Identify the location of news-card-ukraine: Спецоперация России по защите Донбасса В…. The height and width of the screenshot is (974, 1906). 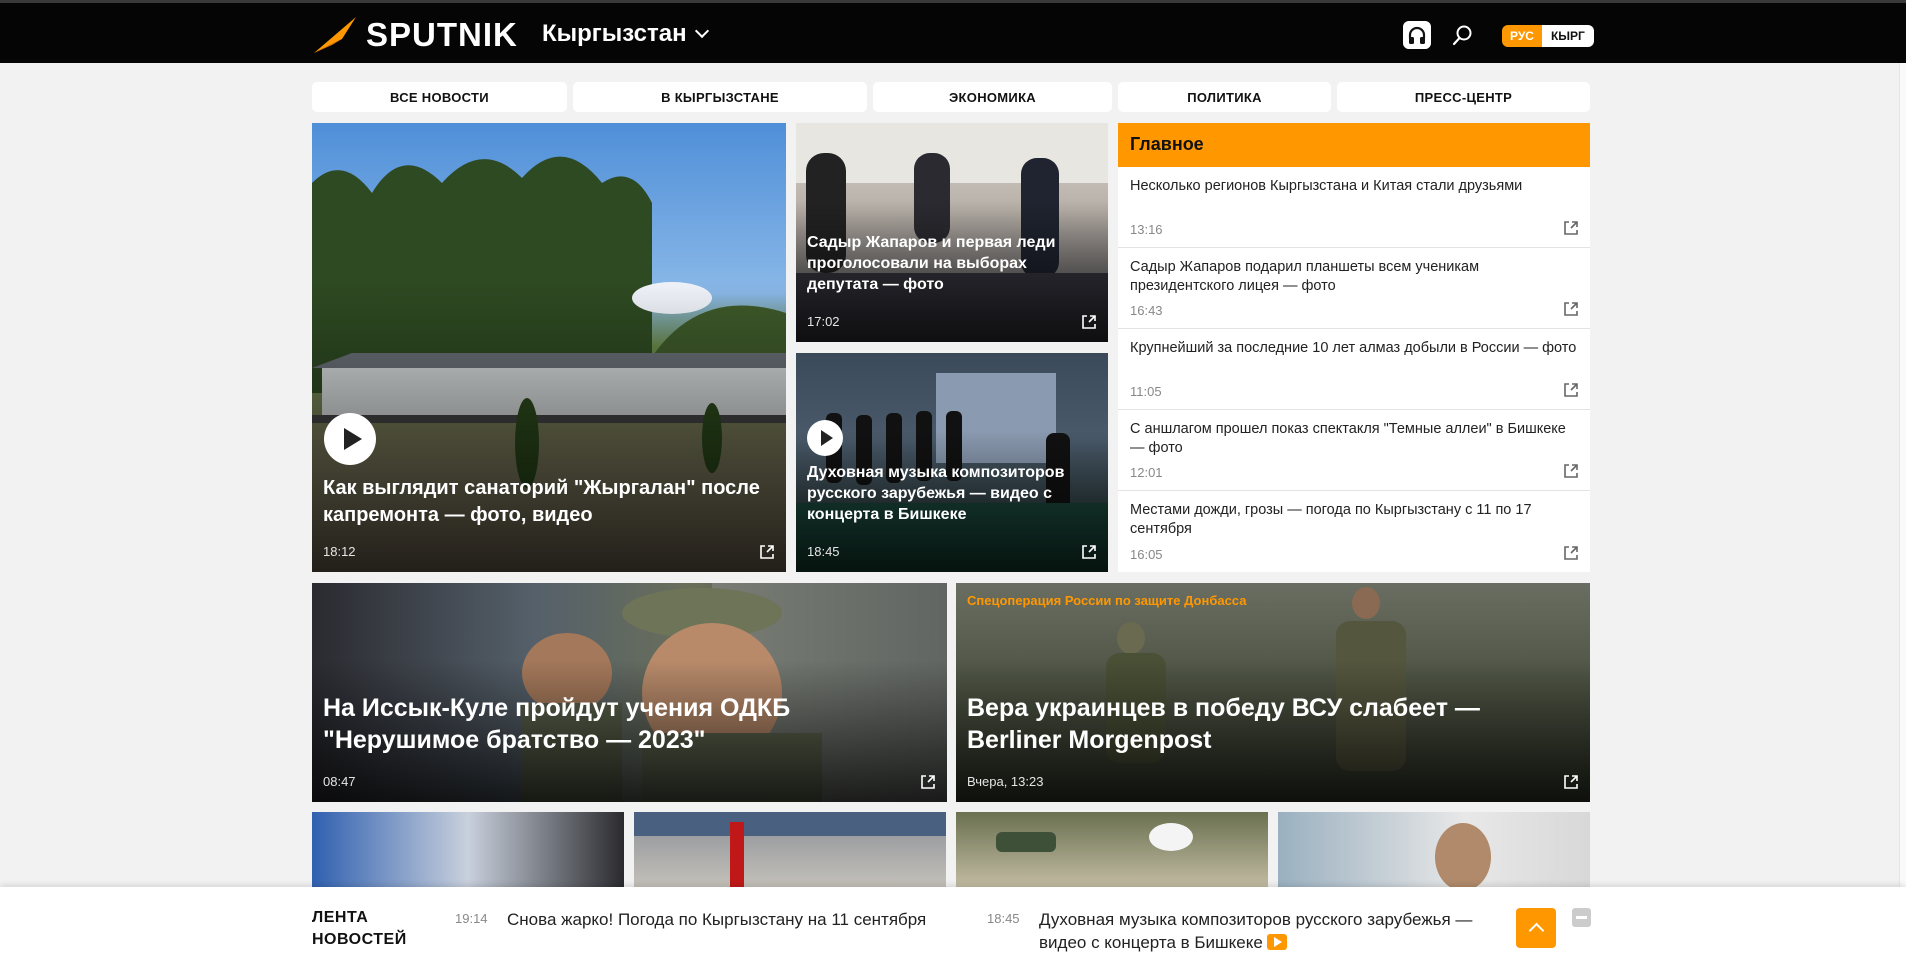
(1273, 692).